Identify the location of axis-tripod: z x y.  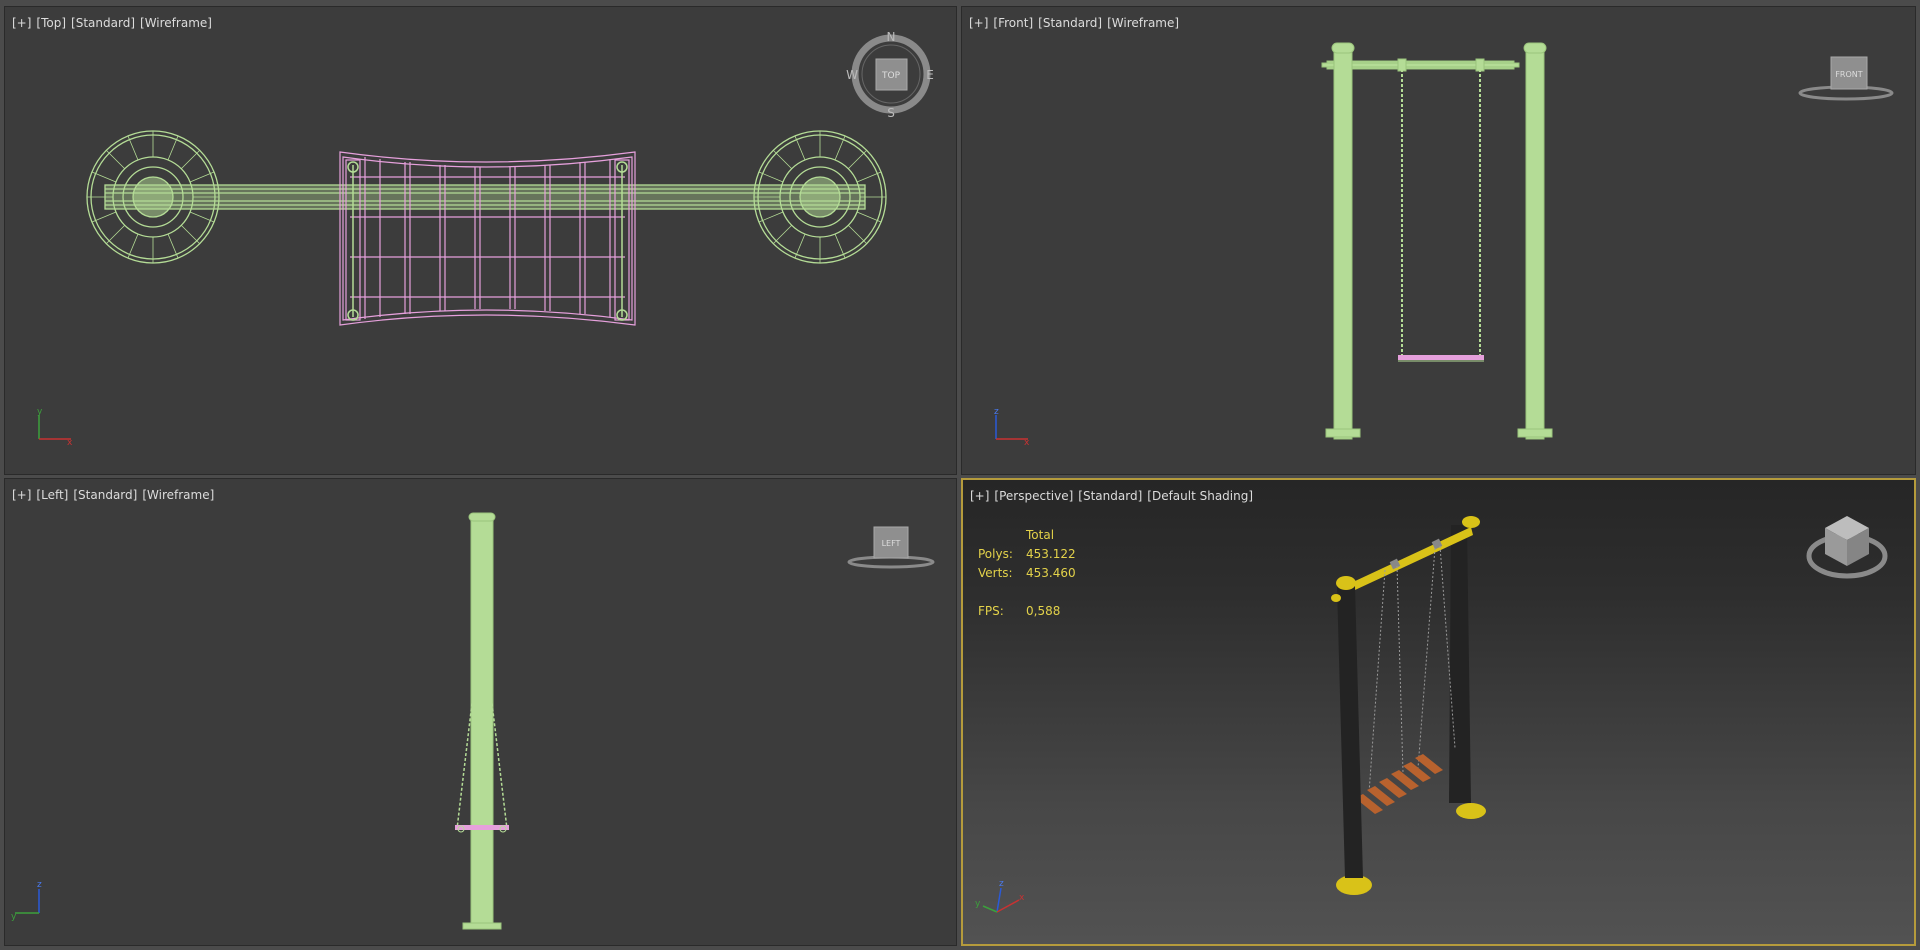
(1000, 896).